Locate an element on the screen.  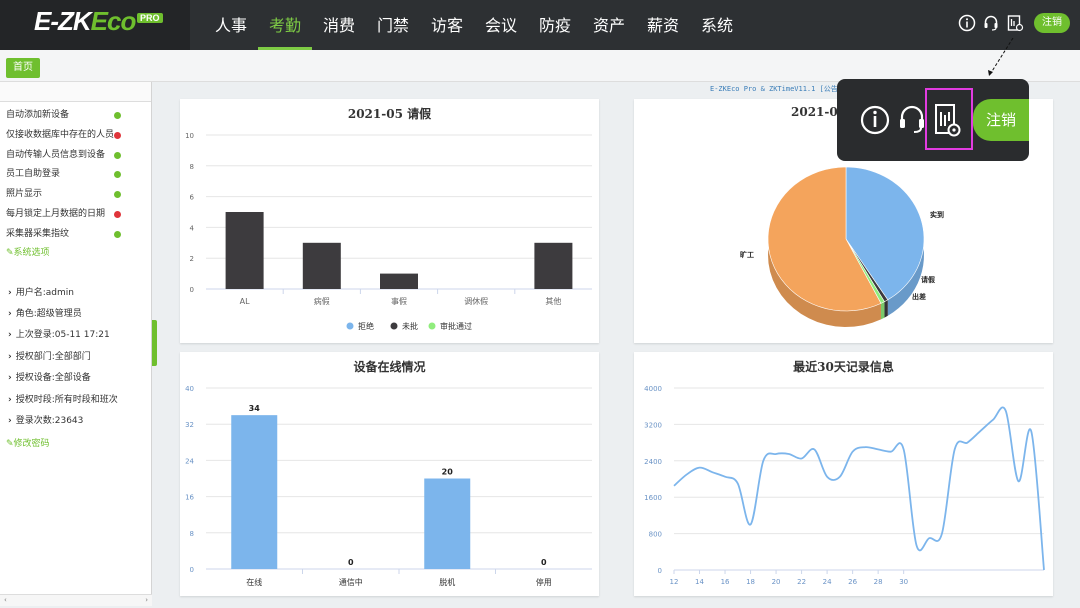
x-tick-label: 通信中 is located at coordinates (351, 582).